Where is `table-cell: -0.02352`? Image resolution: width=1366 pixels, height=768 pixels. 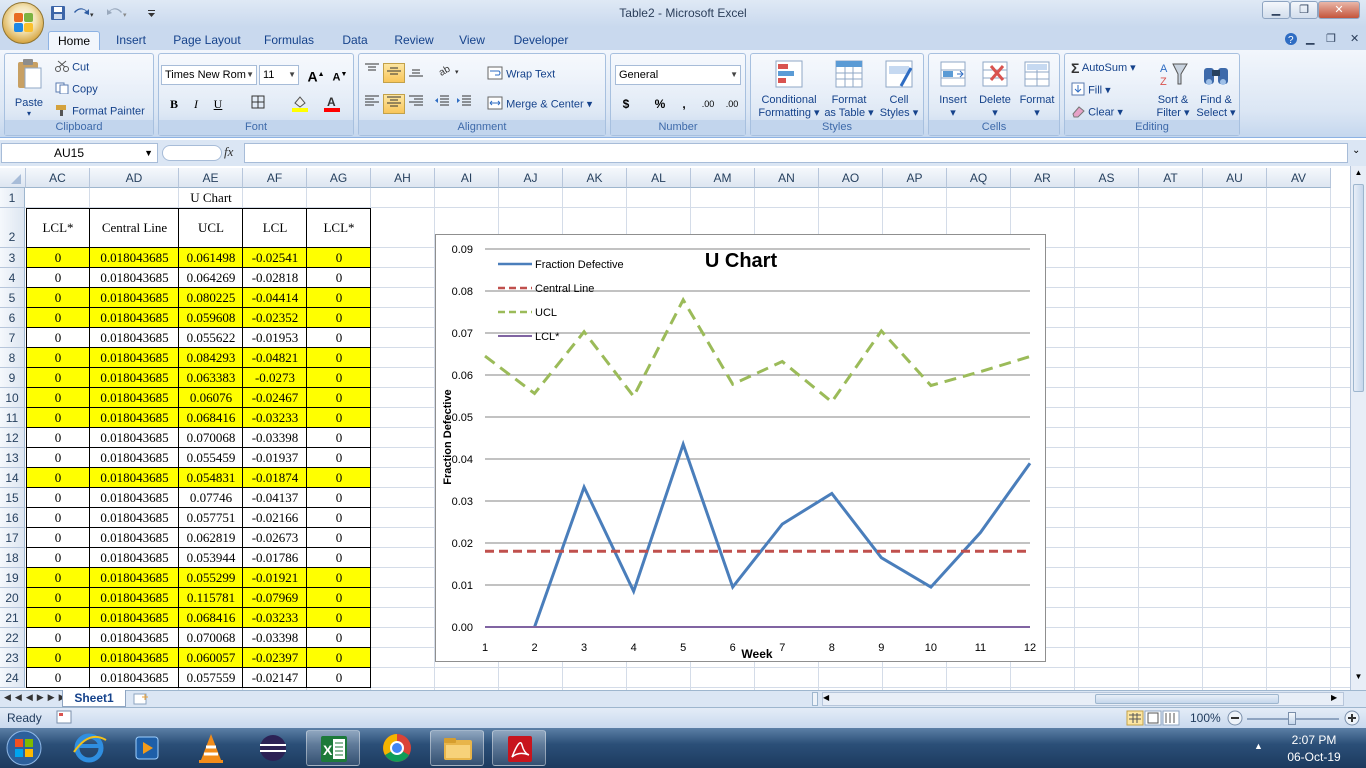 table-cell: -0.02352 is located at coordinates (275, 318).